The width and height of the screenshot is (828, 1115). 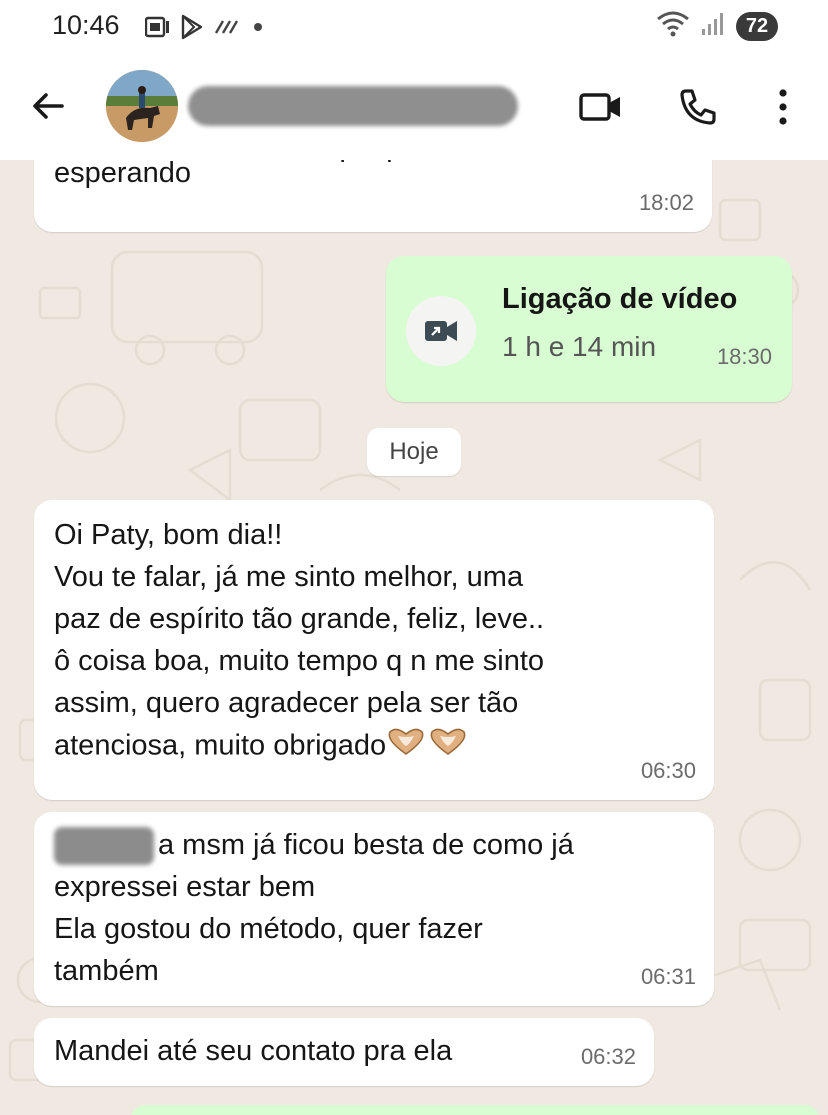 I want to click on voice-call-button, so click(x=697, y=107).